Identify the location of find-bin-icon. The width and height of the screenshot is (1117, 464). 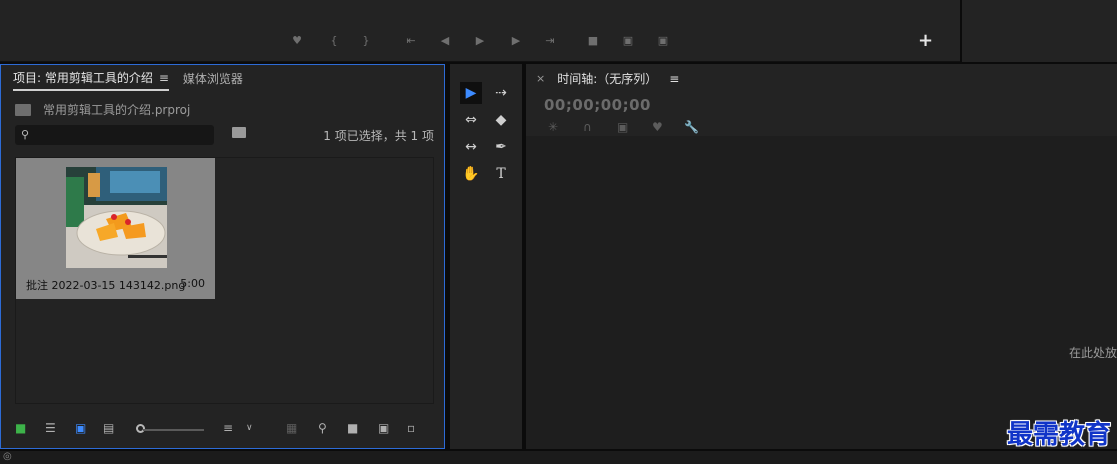
(239, 132).